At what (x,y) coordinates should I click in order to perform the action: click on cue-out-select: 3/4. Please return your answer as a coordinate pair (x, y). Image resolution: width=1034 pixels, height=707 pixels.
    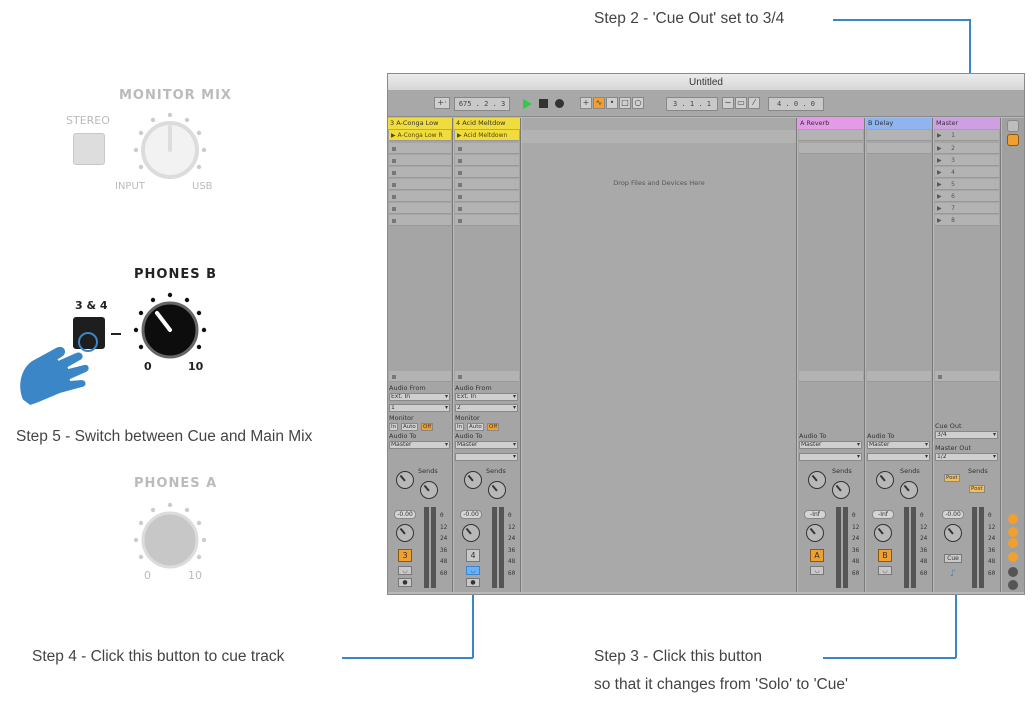
    Looking at the image, I should click on (966, 435).